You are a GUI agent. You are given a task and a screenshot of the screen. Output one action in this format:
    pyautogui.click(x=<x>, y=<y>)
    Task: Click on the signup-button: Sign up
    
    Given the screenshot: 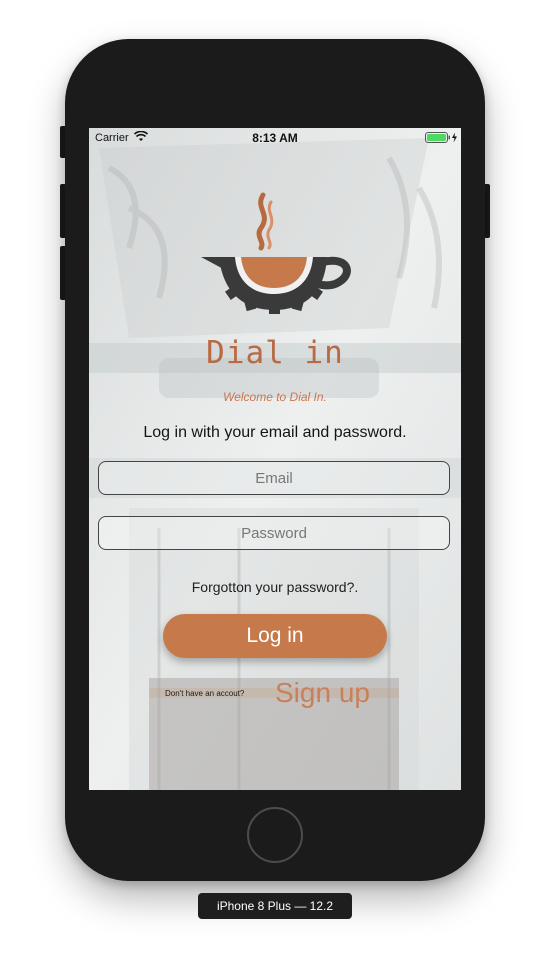 What is the action you would take?
    pyautogui.click(x=322, y=693)
    